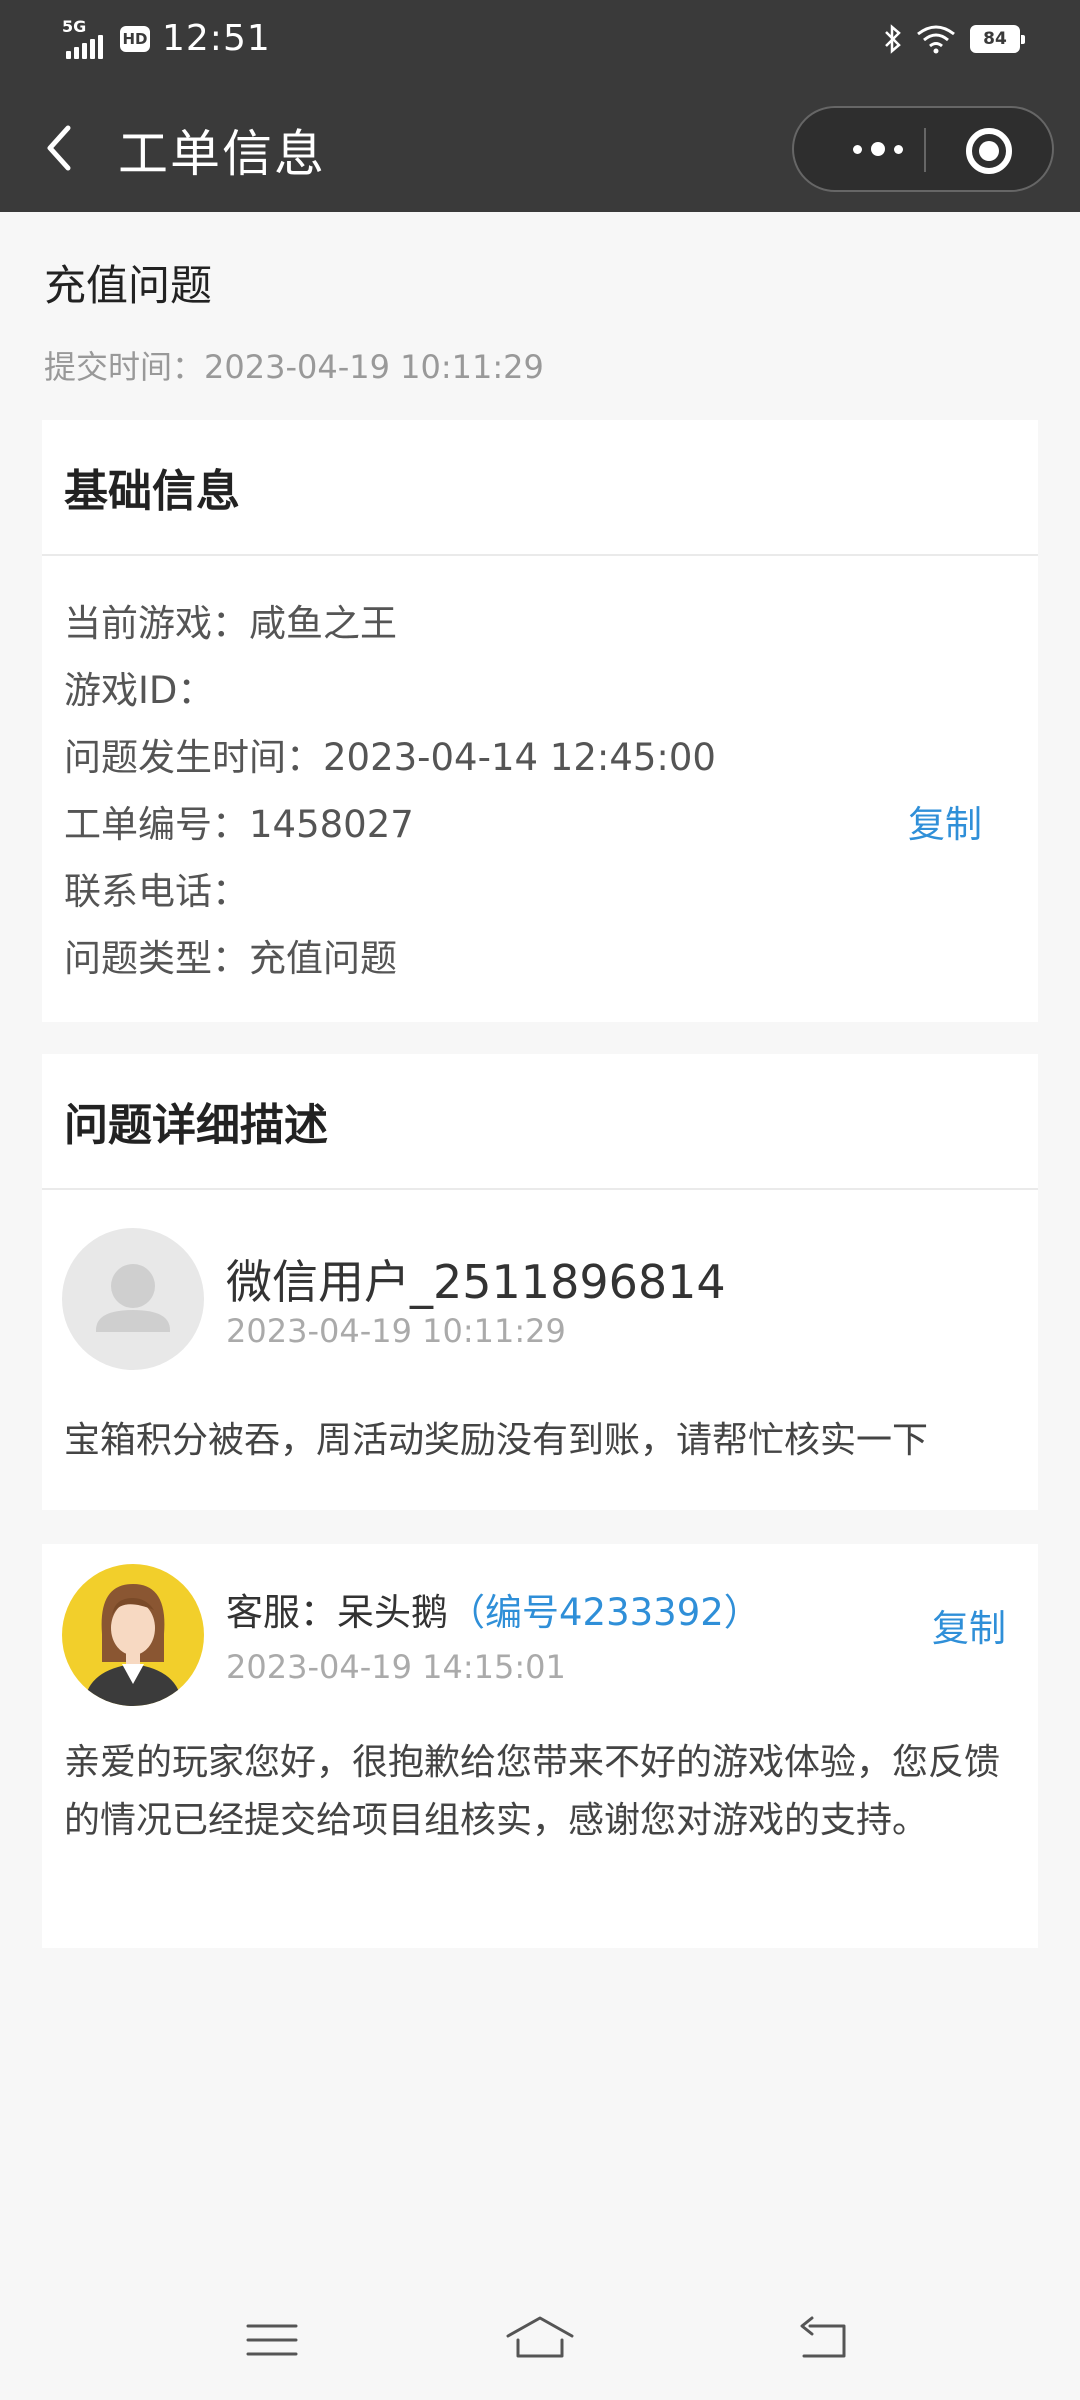 This screenshot has height=2400, width=1080. Describe the element at coordinates (156, 623) in the screenshot. I see `info-label: 当前游戏：` at that location.